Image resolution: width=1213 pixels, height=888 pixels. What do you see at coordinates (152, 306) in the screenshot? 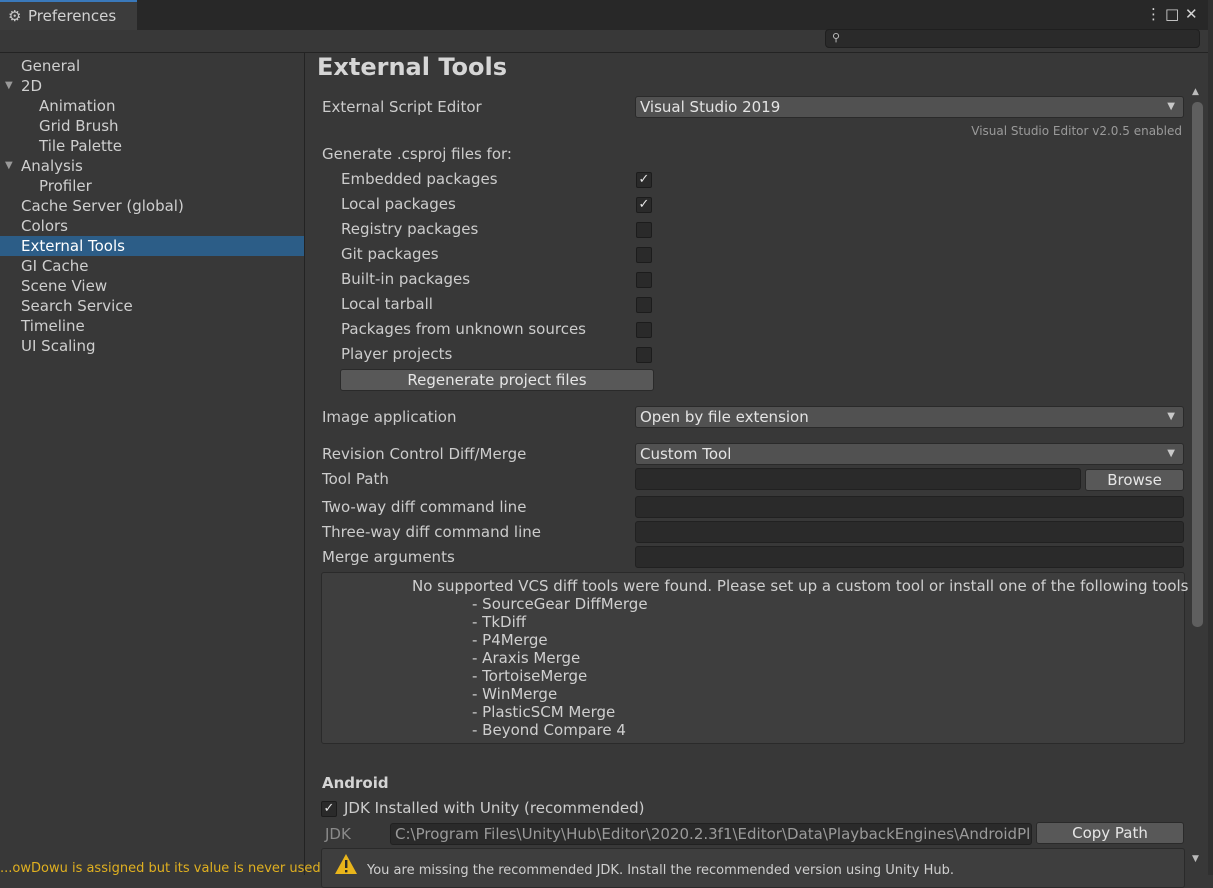
I see `sidebar-item-search-service: Search Service` at bounding box center [152, 306].